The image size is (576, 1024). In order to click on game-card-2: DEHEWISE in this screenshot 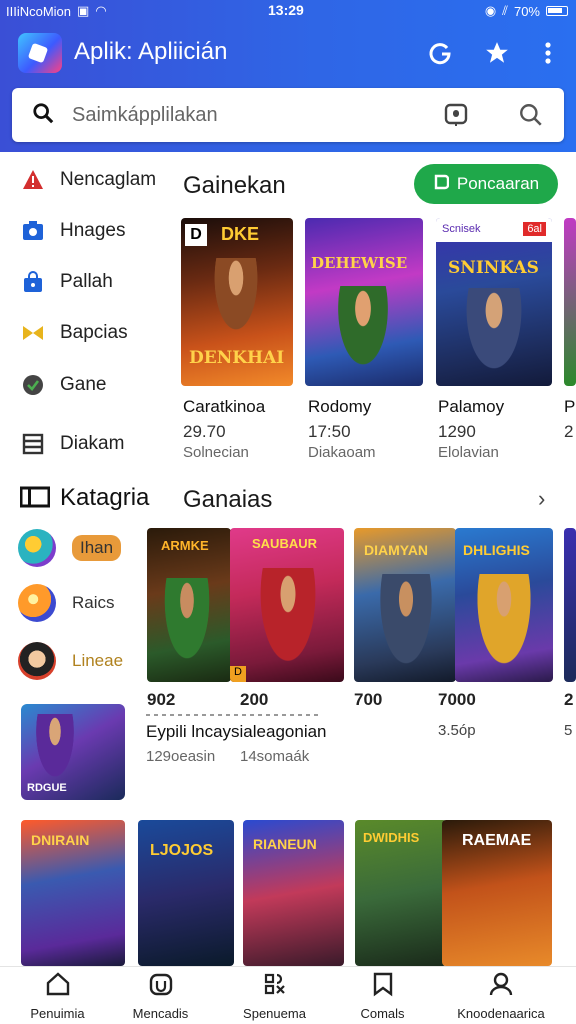, I will do `click(364, 302)`.